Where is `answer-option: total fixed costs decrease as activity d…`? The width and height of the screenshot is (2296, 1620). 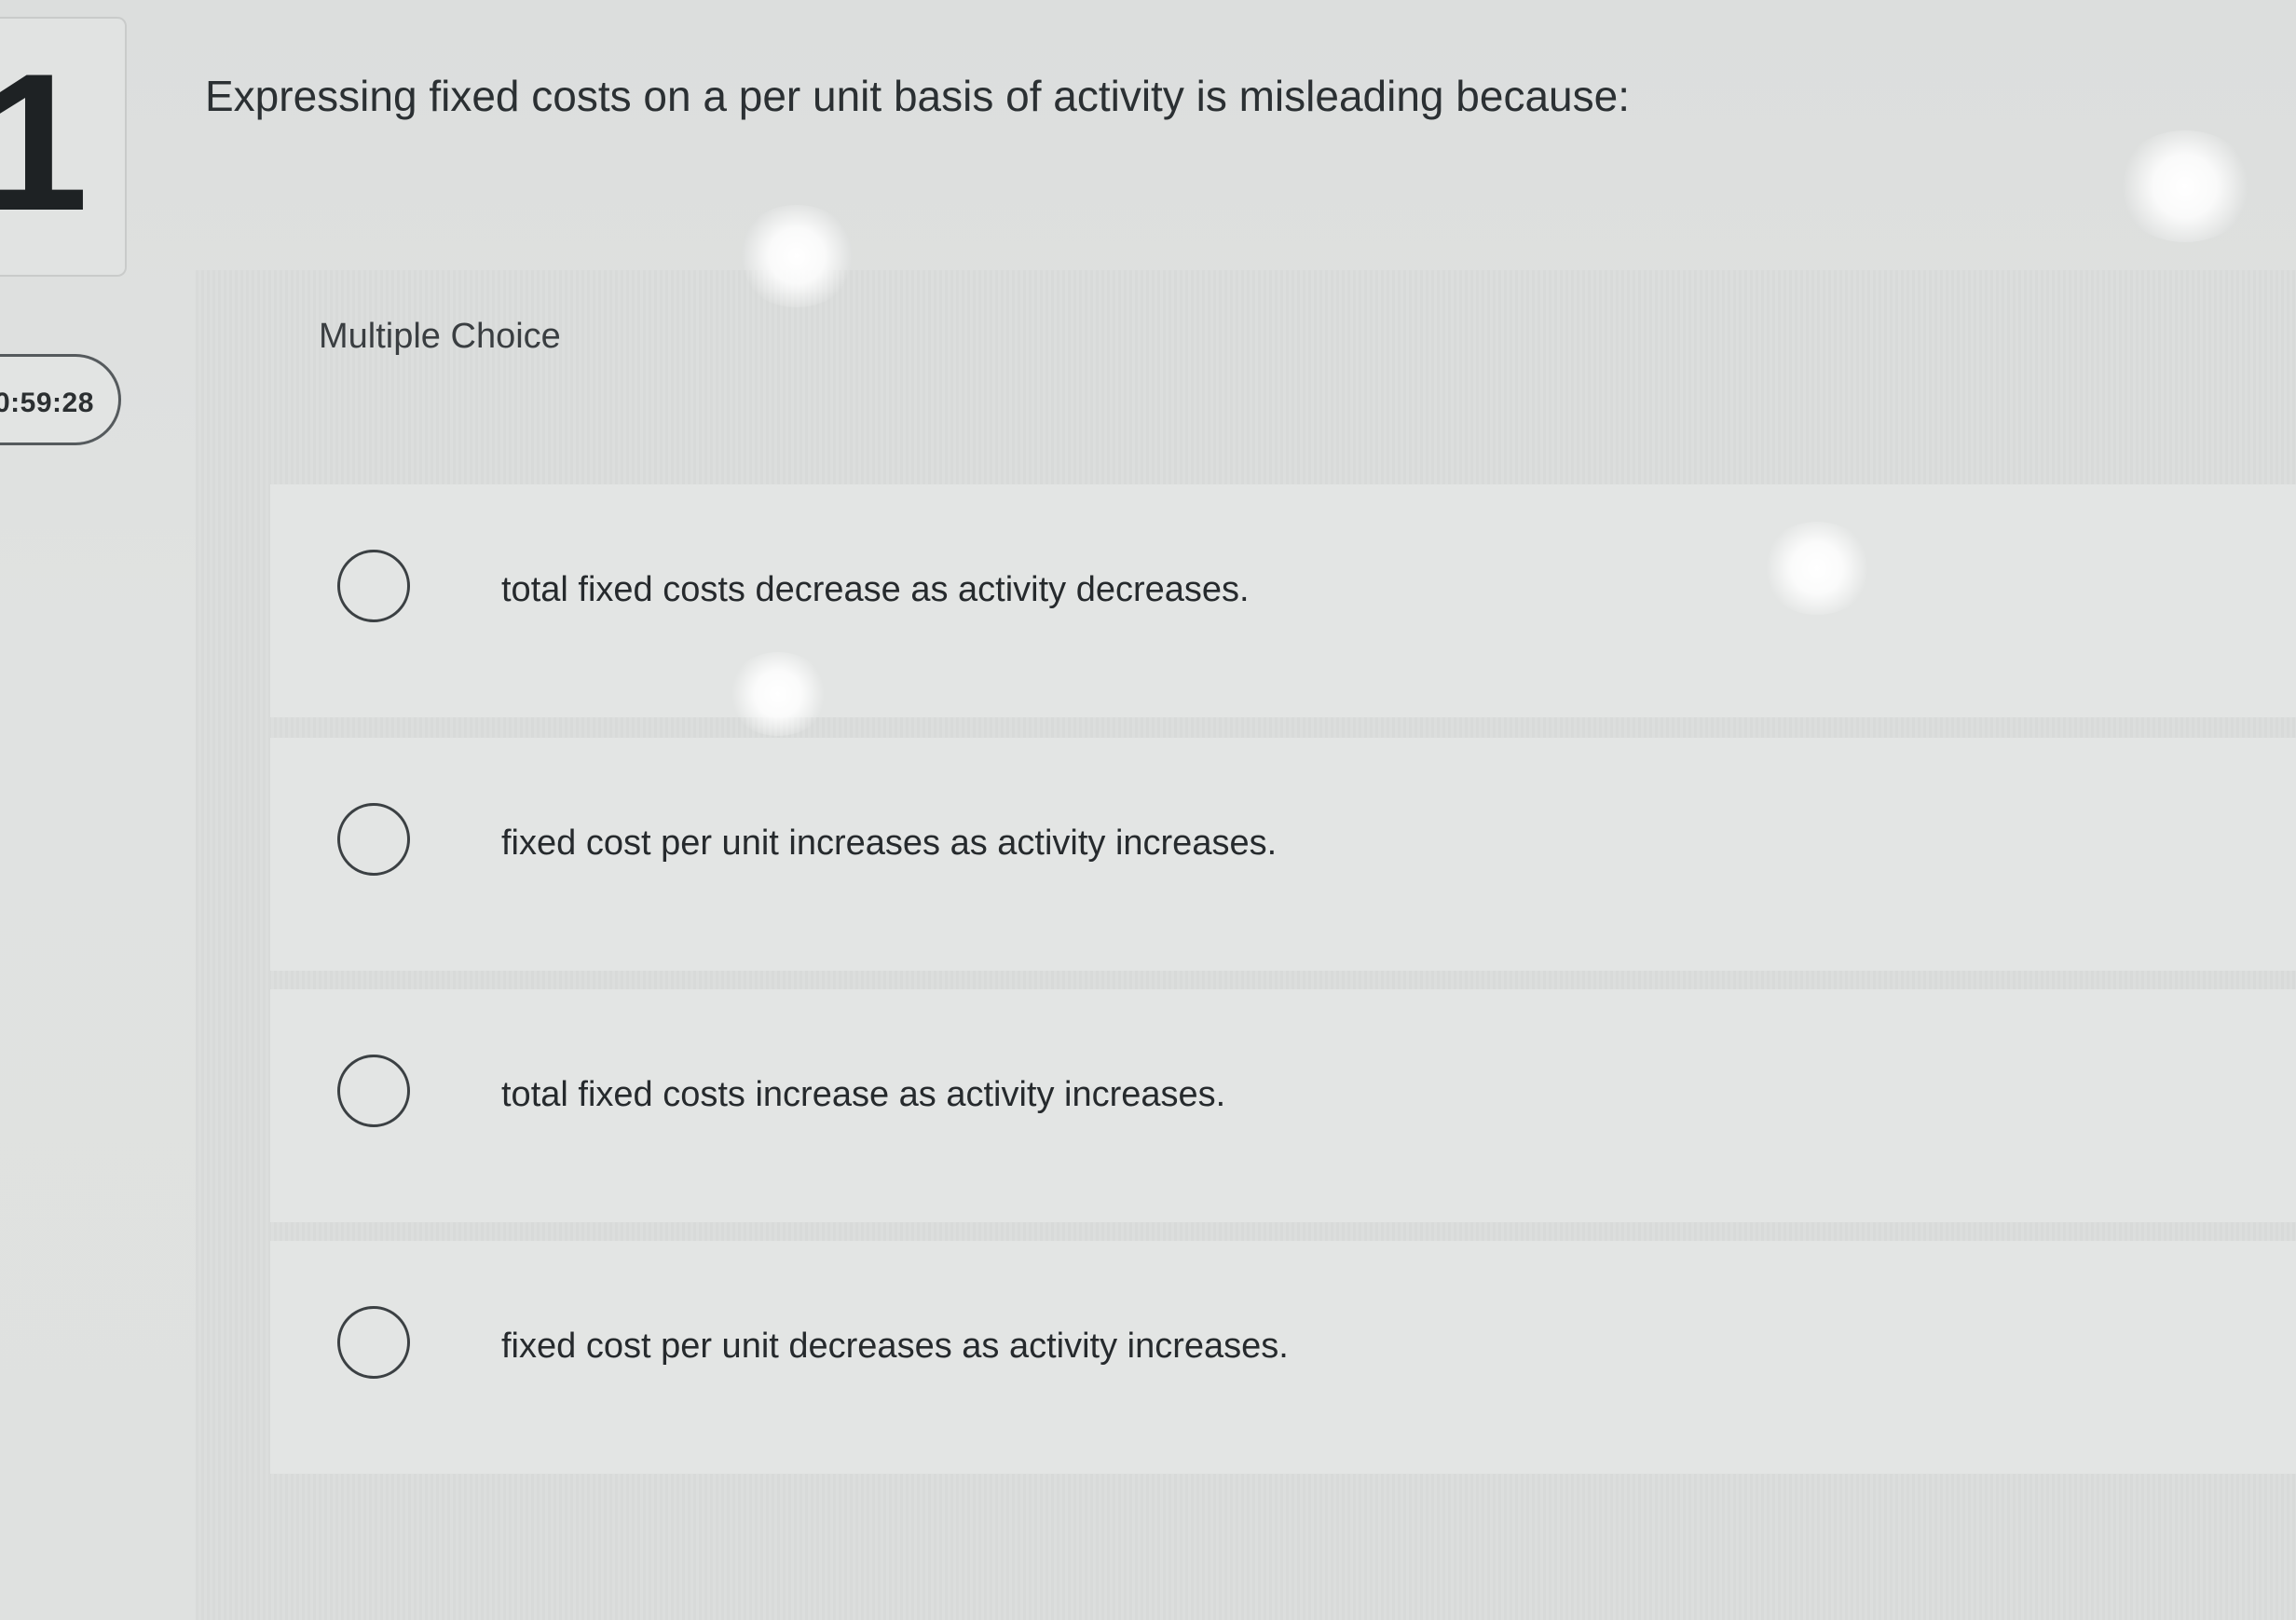
answer-option: total fixed costs decrease as activity d… is located at coordinates (1283, 600).